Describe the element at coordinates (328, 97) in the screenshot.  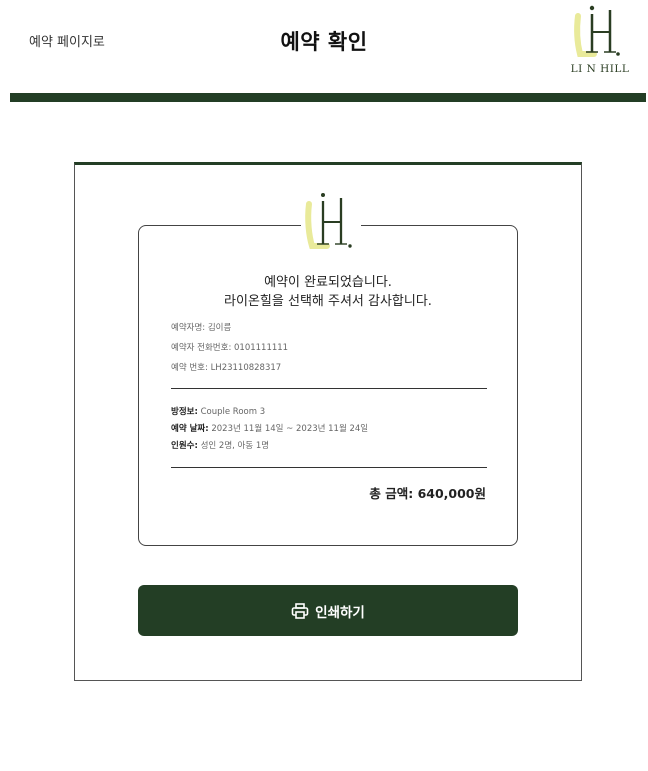
I see `header-divider` at that location.